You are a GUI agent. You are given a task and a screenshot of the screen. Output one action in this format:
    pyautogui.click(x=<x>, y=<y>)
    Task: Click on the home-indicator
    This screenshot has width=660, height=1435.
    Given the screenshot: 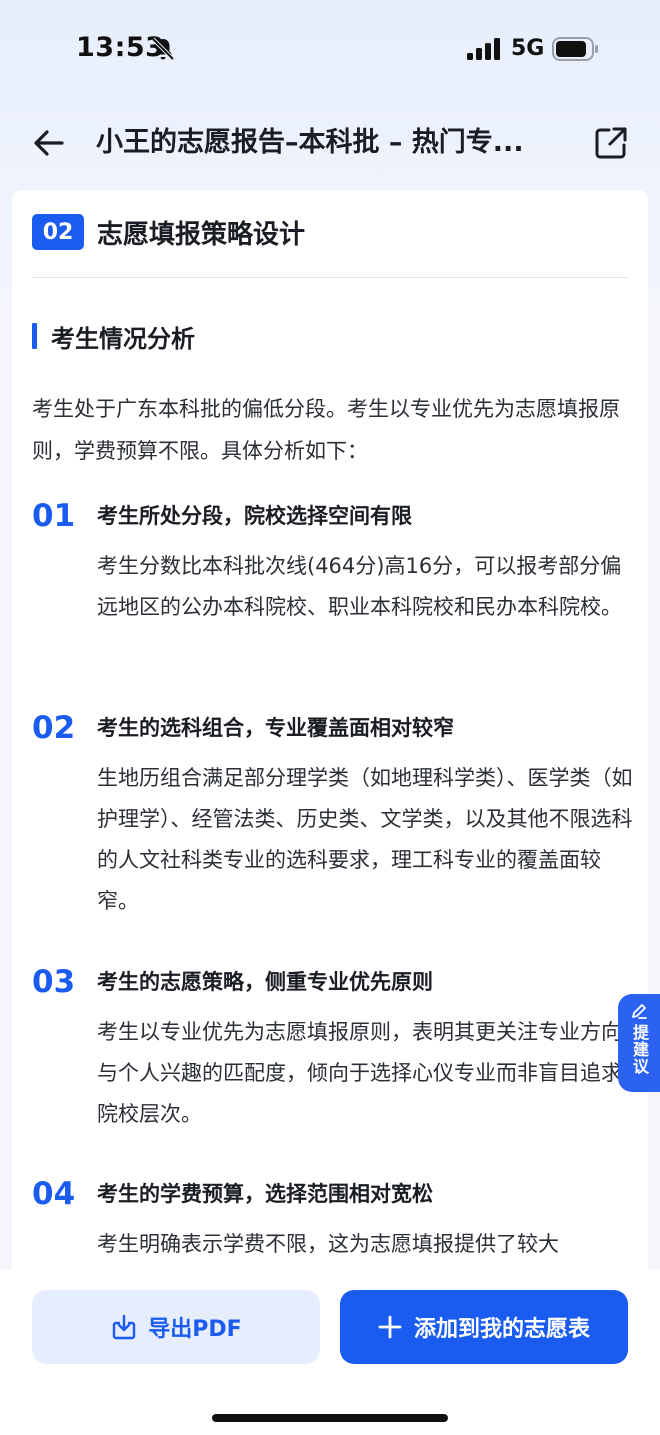 What is the action you would take?
    pyautogui.click(x=330, y=1418)
    